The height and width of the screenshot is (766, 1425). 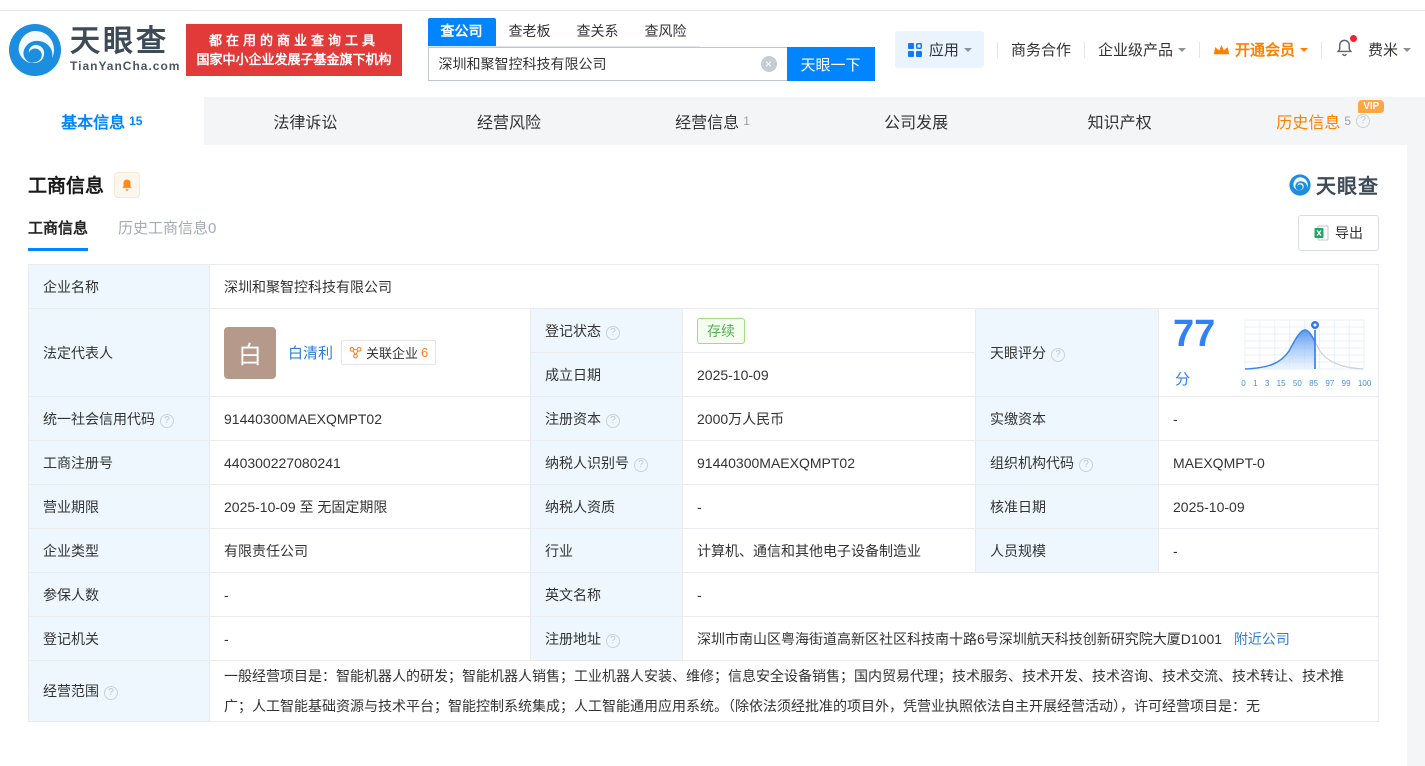 I want to click on field-label: 成立日期, so click(x=606, y=374).